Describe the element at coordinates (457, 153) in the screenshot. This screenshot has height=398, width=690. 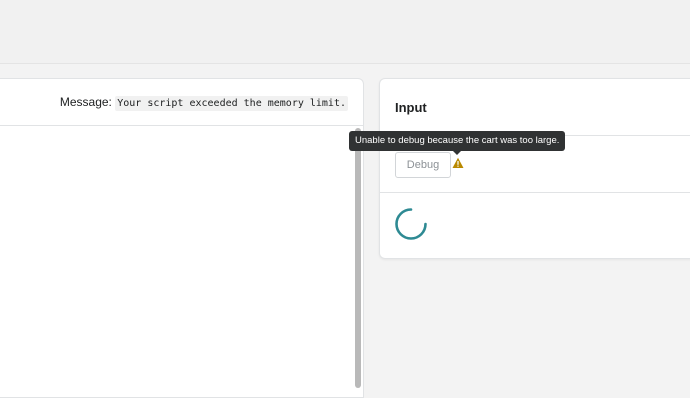
I see `tooltip-arrow` at that location.